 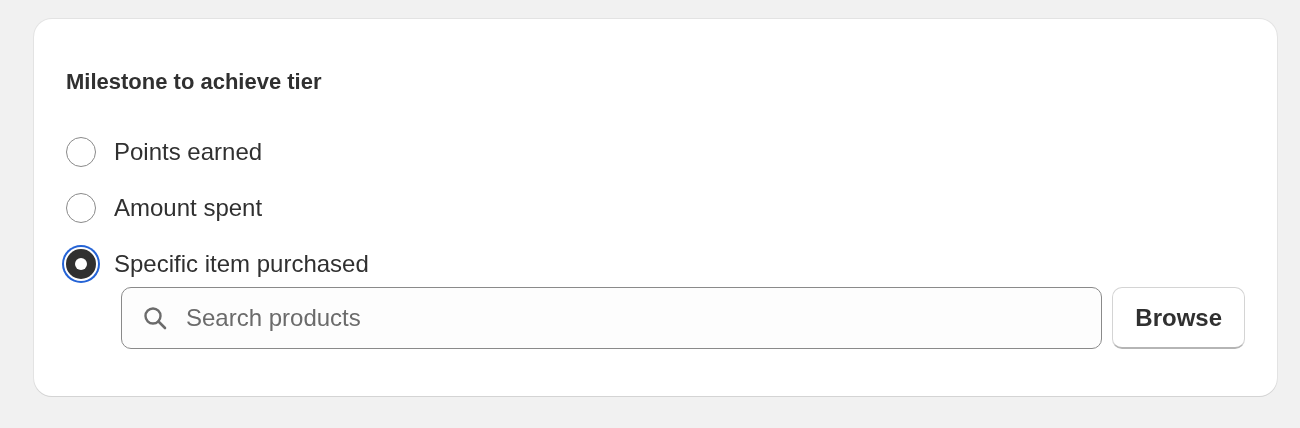 I want to click on radio-option: Points earned, so click(x=655, y=152).